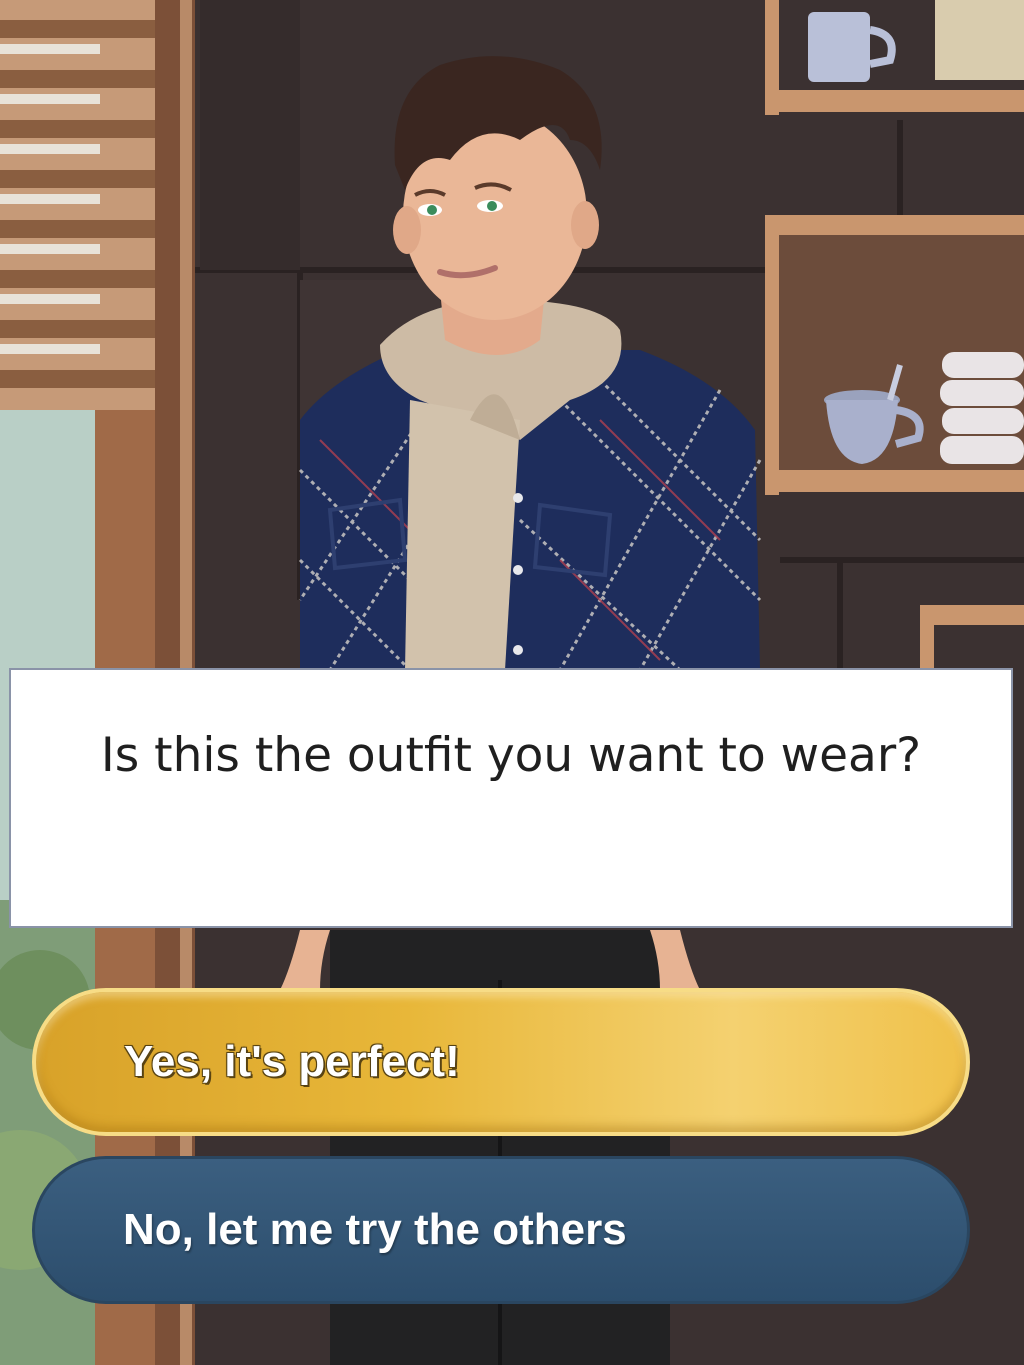 The height and width of the screenshot is (1365, 1024). Describe the element at coordinates (375, 1229) in the screenshot. I see `choice-no-label: No, let me try the others` at that location.